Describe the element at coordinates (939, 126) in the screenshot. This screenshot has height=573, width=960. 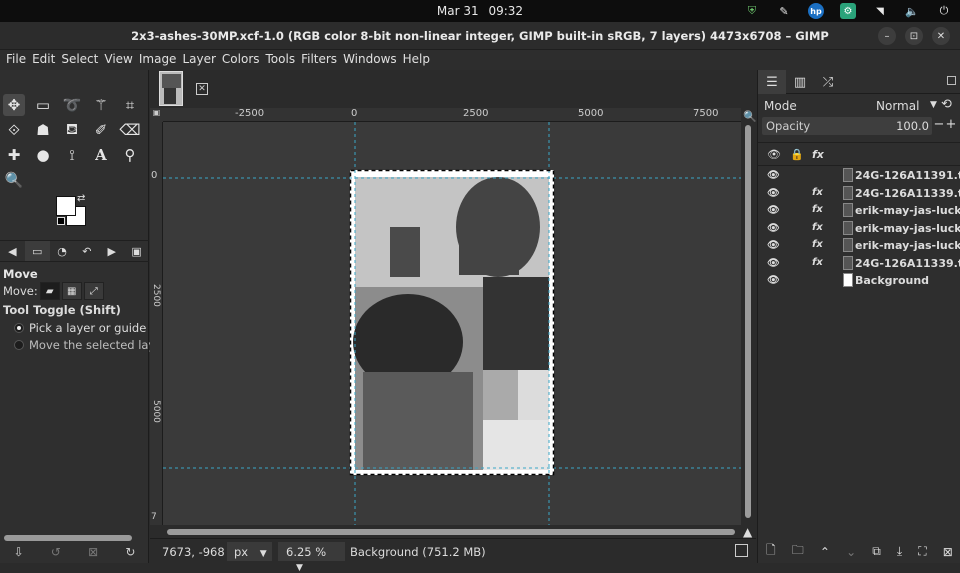
I see `opacity-decrease-button: −` at that location.